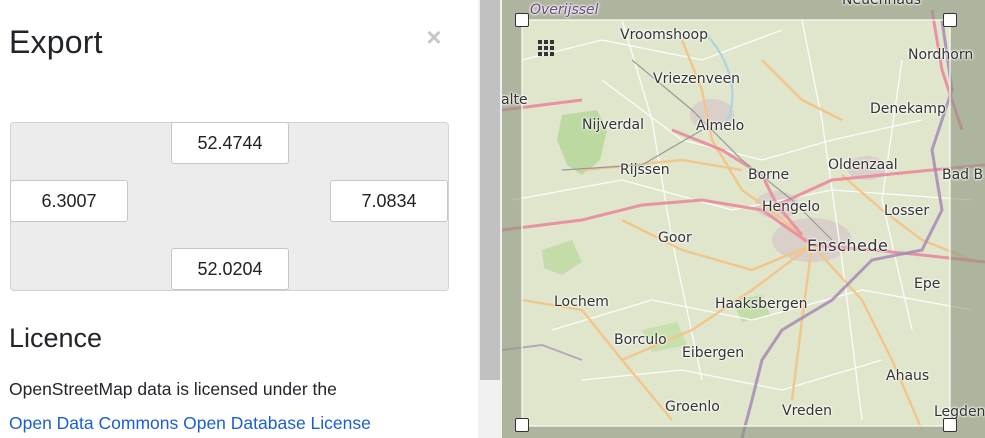 The width and height of the screenshot is (985, 438). Describe the element at coordinates (713, 353) in the screenshot. I see `map-label-eibergen: Eibergen` at that location.